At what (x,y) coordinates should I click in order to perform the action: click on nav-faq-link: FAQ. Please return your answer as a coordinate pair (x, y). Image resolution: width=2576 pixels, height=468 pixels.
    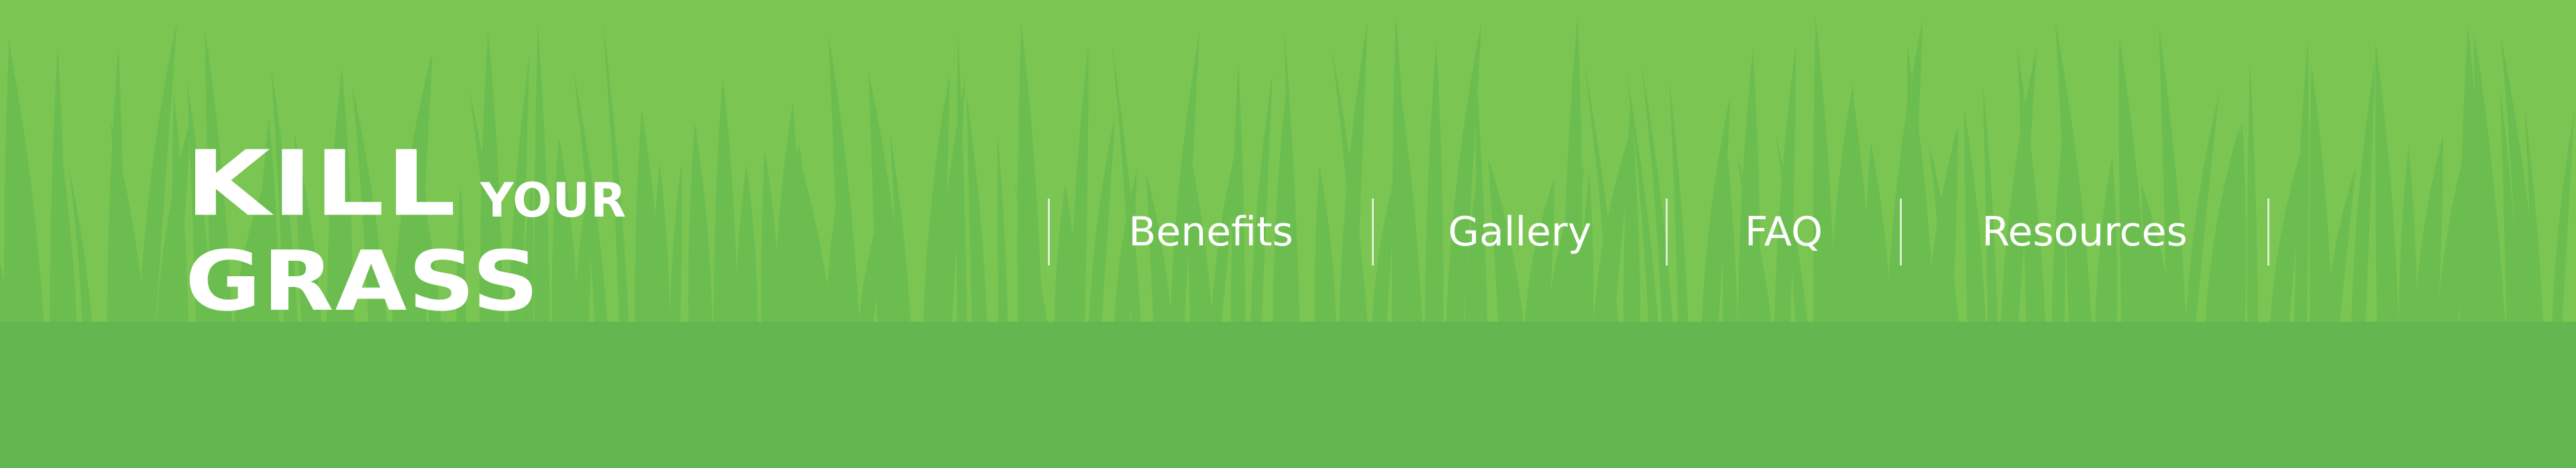
    Looking at the image, I should click on (1784, 232).